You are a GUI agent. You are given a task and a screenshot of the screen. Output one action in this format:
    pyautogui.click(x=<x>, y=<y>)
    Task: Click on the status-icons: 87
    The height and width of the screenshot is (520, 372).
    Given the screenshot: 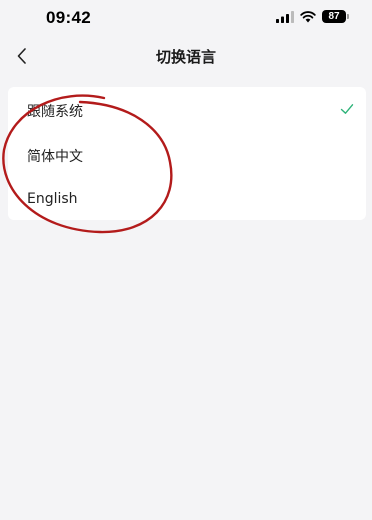 What is the action you would take?
    pyautogui.click(x=312, y=16)
    